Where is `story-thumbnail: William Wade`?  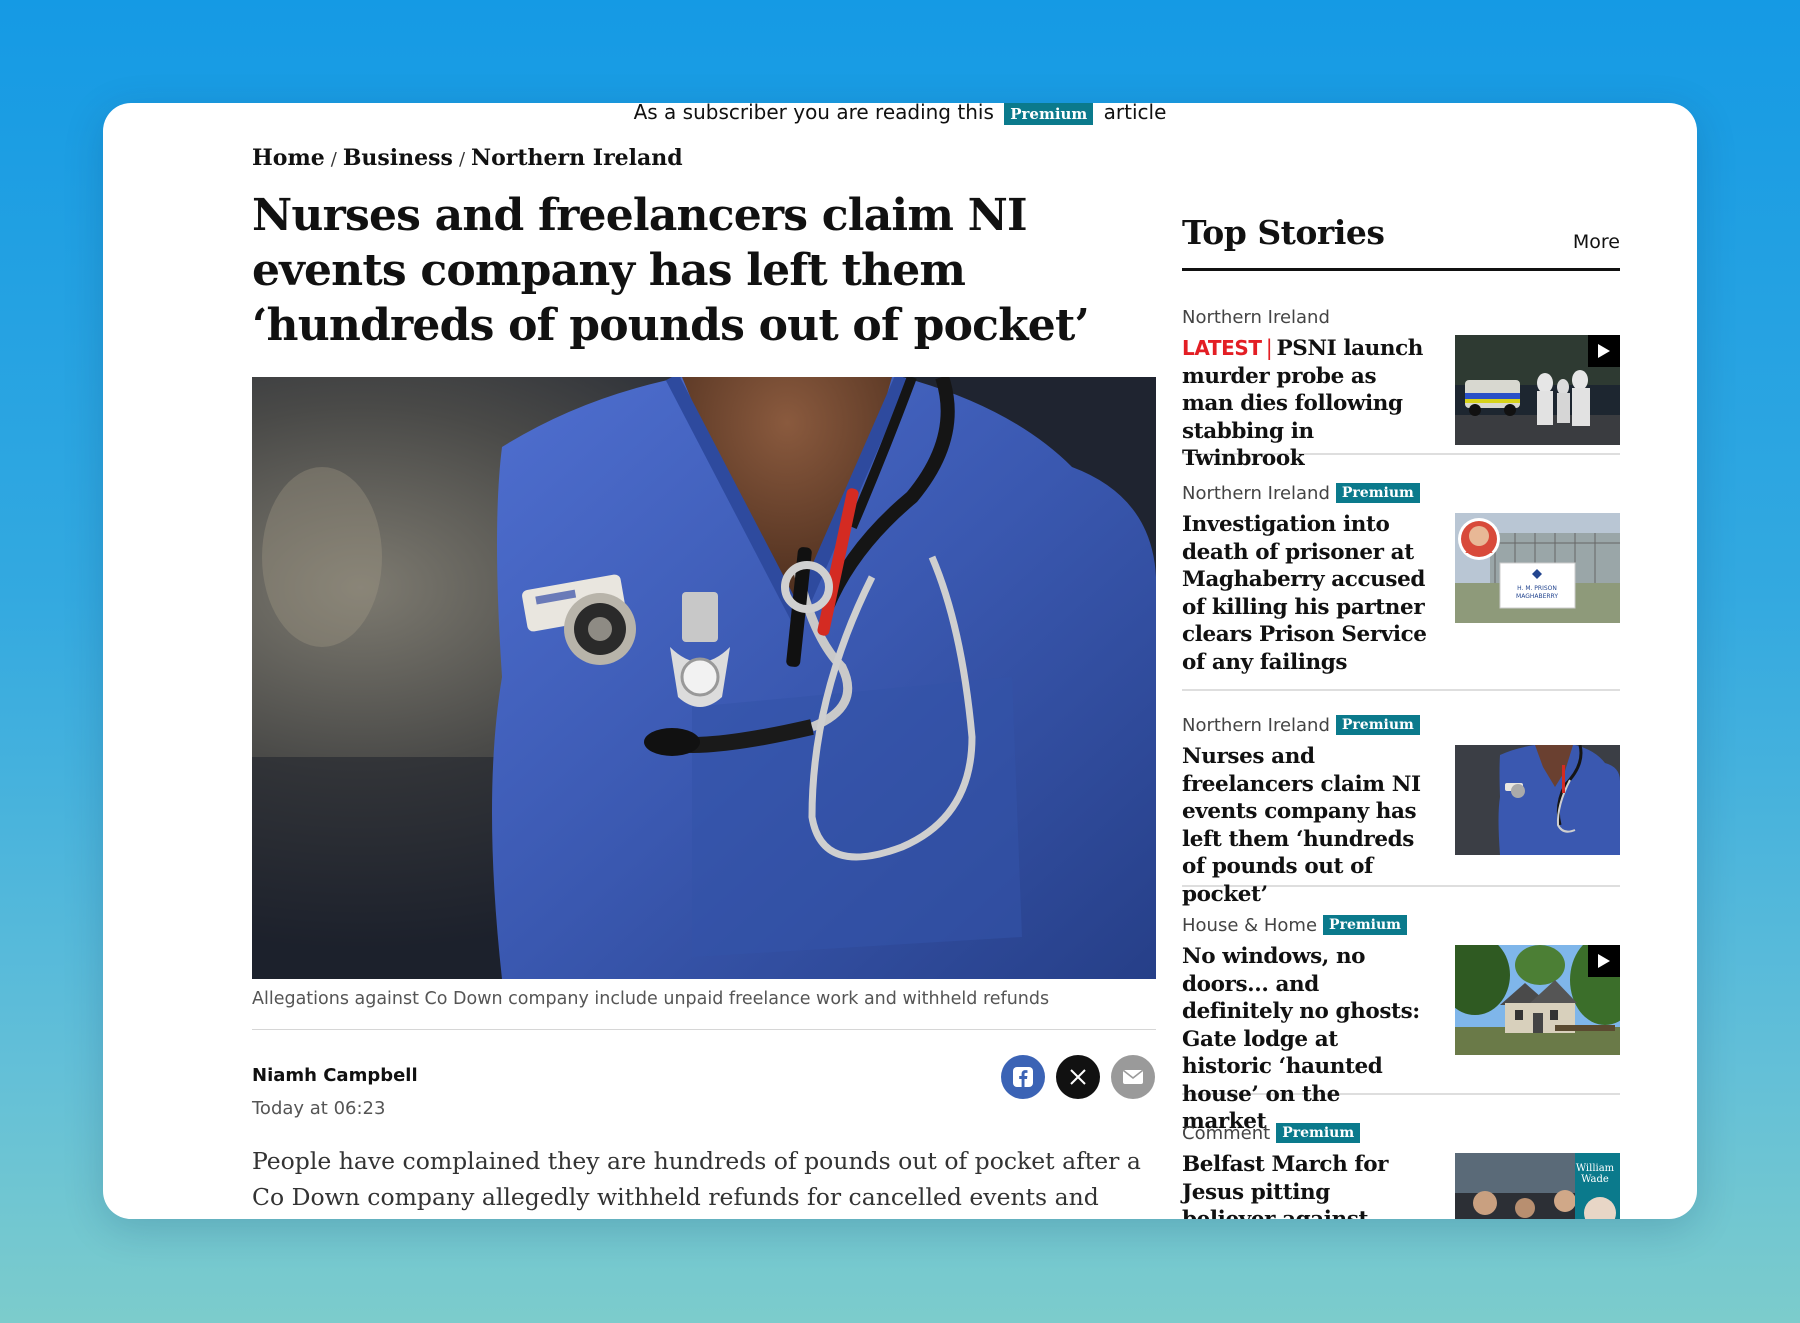
story-thumbnail: William Wade is located at coordinates (1537, 1186).